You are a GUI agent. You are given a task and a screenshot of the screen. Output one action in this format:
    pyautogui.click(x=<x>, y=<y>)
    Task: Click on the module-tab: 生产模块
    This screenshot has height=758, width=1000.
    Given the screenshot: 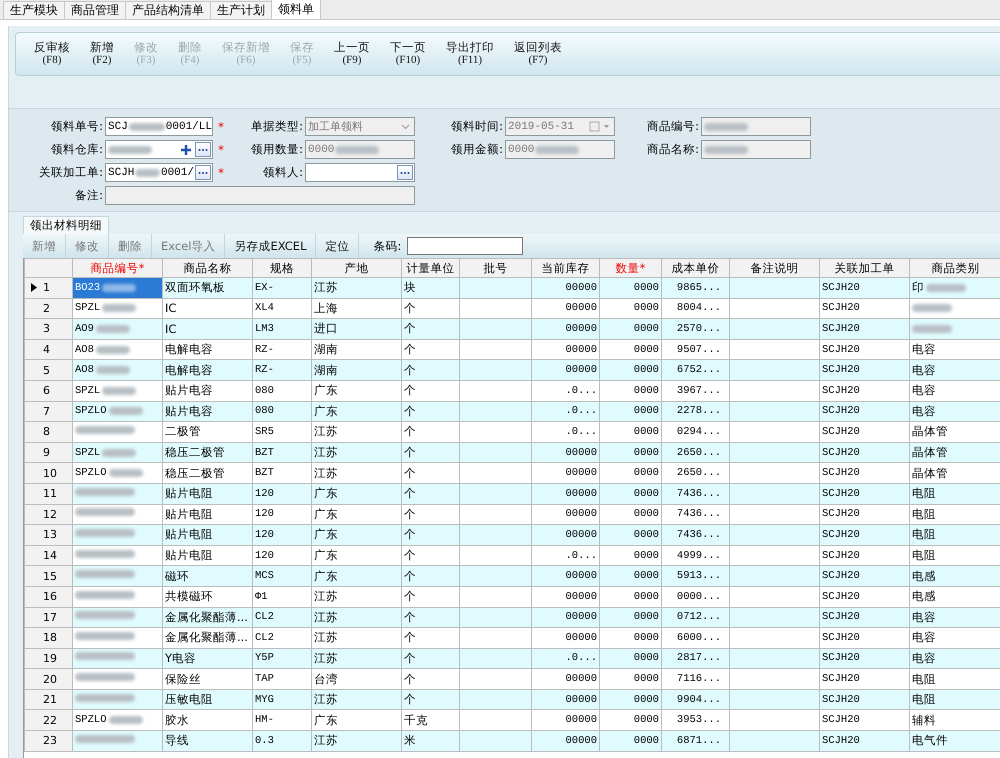 What is the action you would take?
    pyautogui.click(x=34, y=10)
    